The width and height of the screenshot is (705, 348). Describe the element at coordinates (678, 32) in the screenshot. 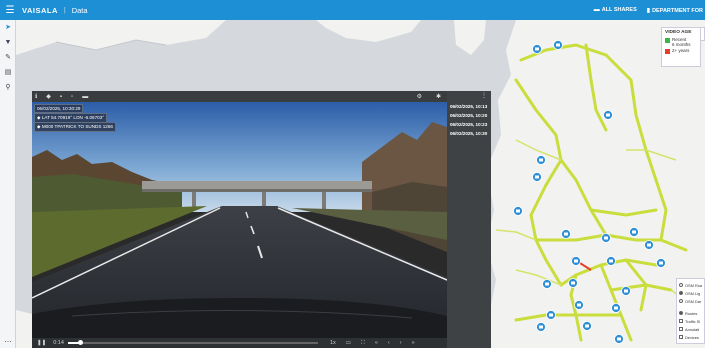

I see `legend-title: VIDEO AGE` at that location.